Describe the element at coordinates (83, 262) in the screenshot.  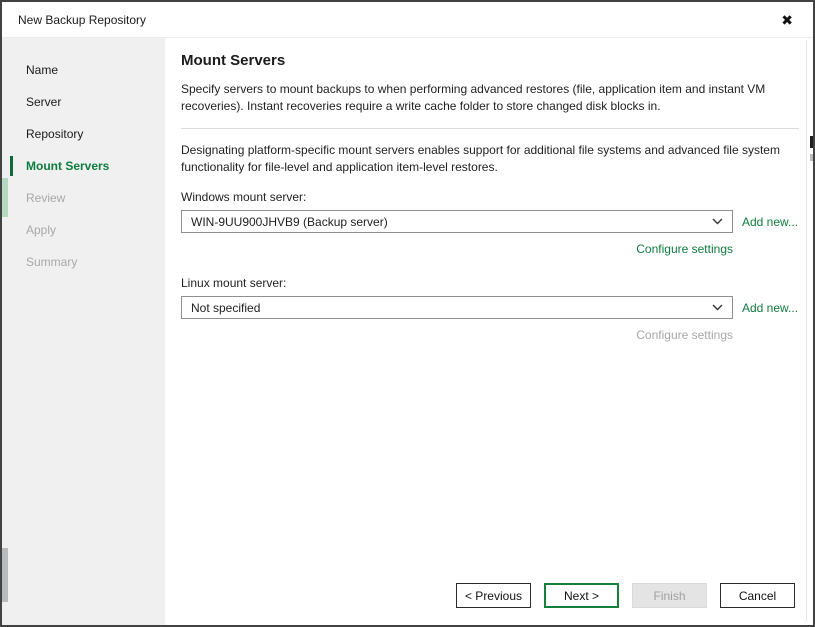
I see `sidebar-item-summary: Summary` at that location.